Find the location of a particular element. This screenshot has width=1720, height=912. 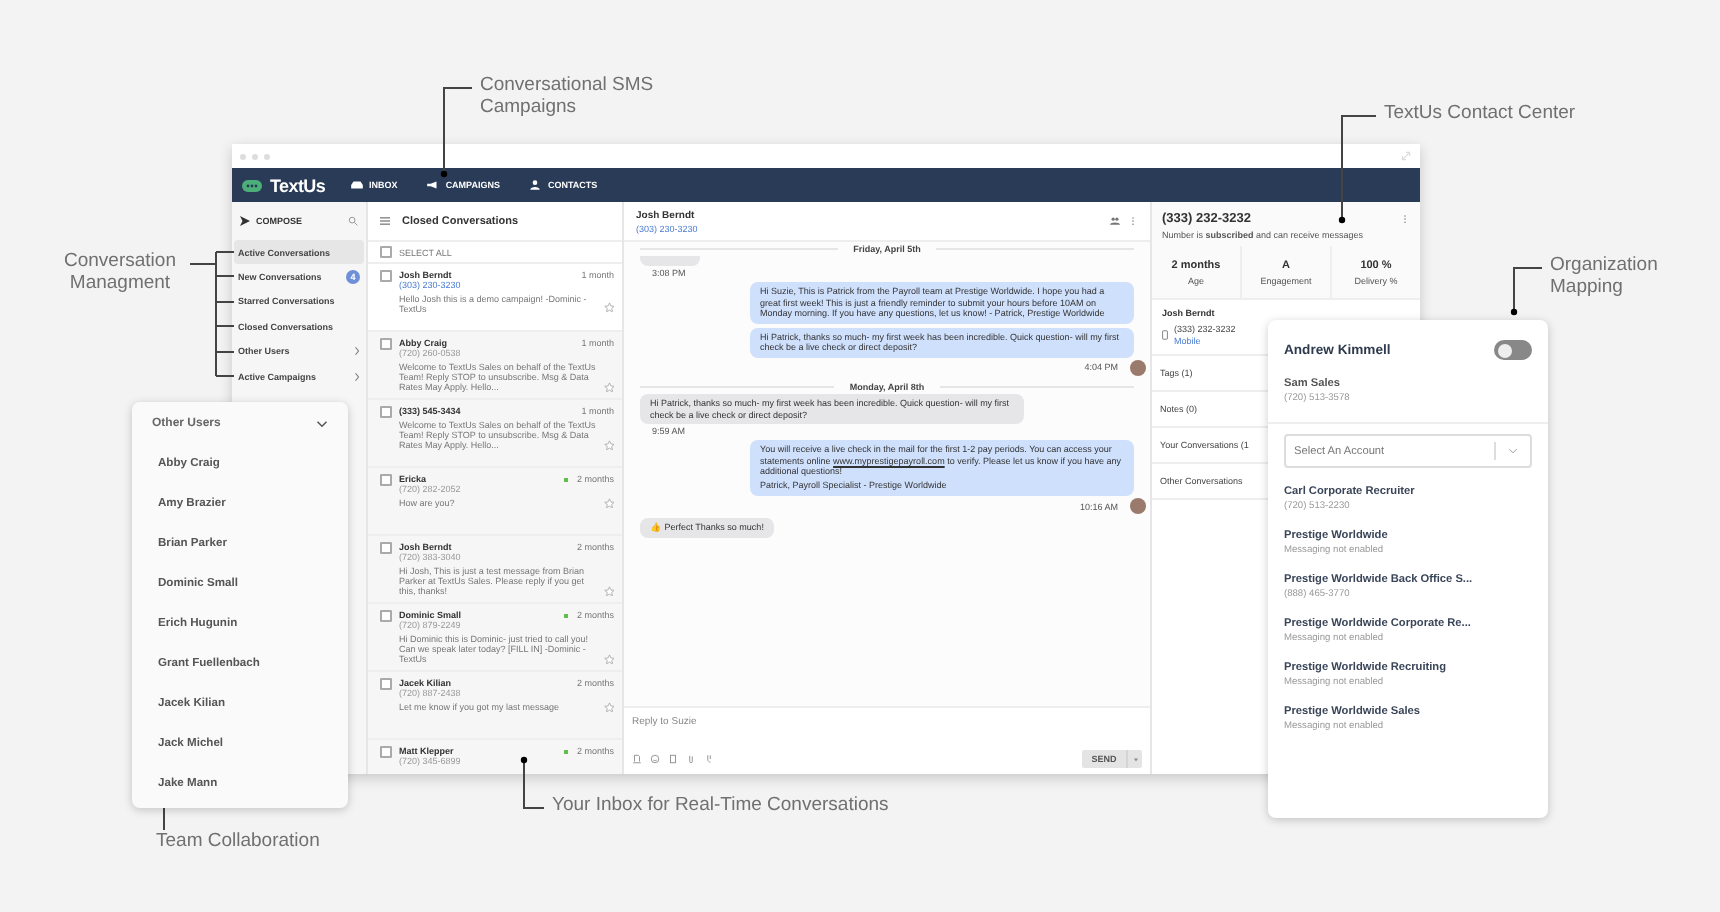

send-options-button is located at coordinates (1134, 759).